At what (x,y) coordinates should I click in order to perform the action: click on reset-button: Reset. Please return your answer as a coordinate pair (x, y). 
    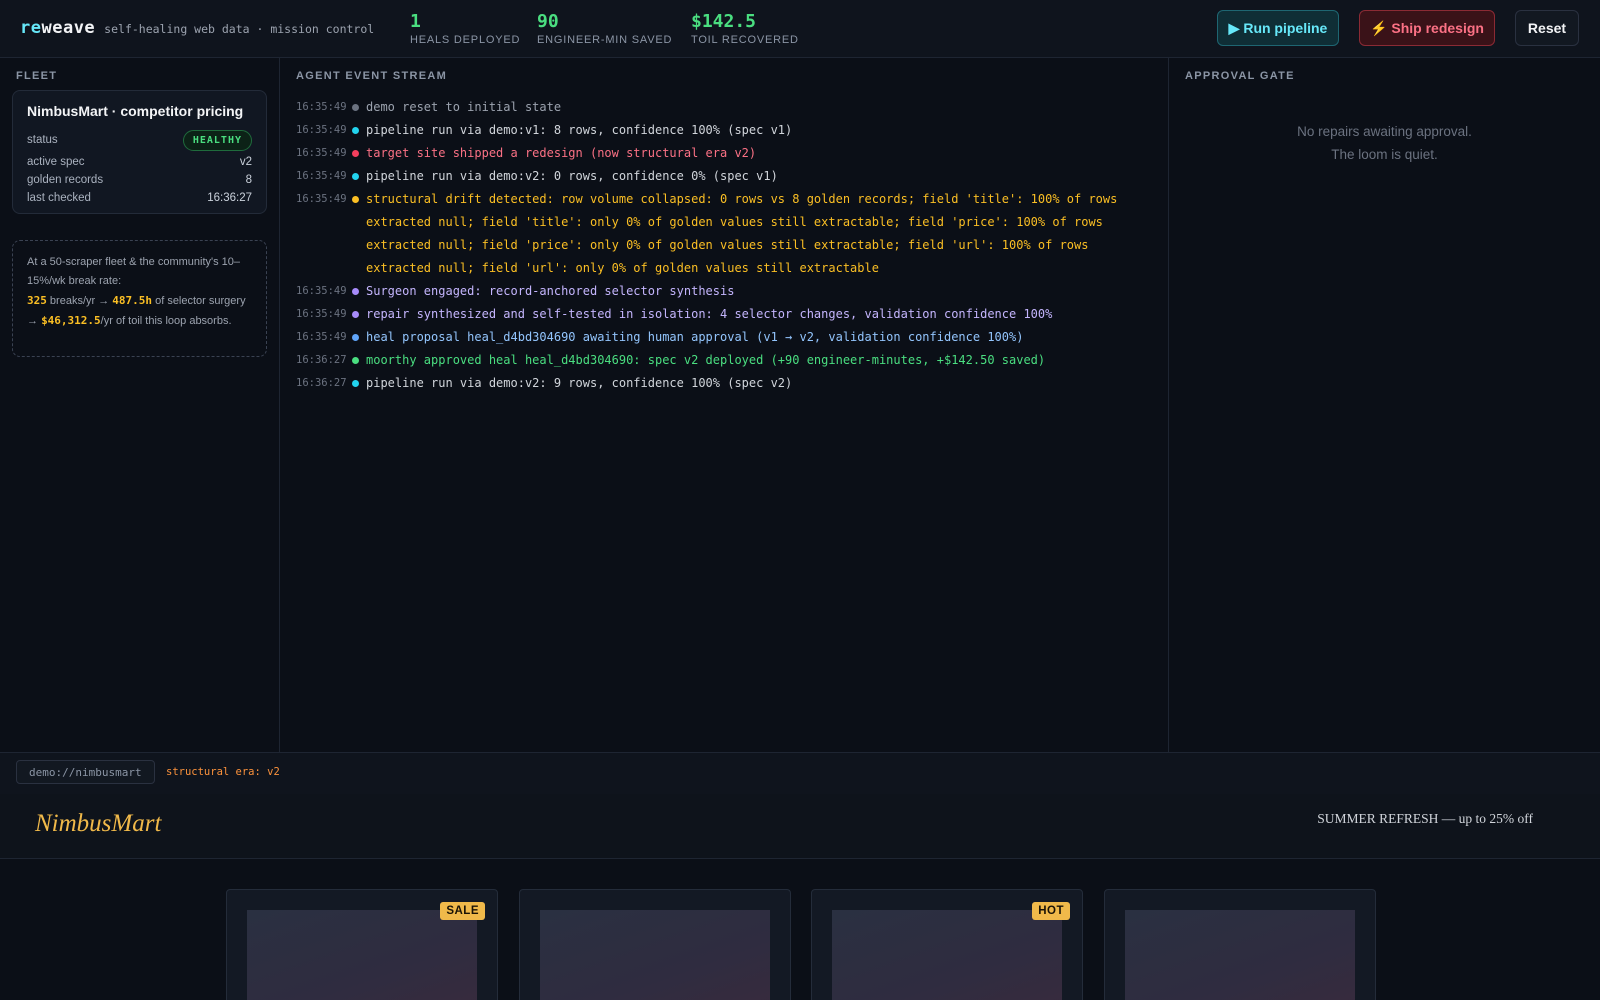
    Looking at the image, I should click on (1547, 28).